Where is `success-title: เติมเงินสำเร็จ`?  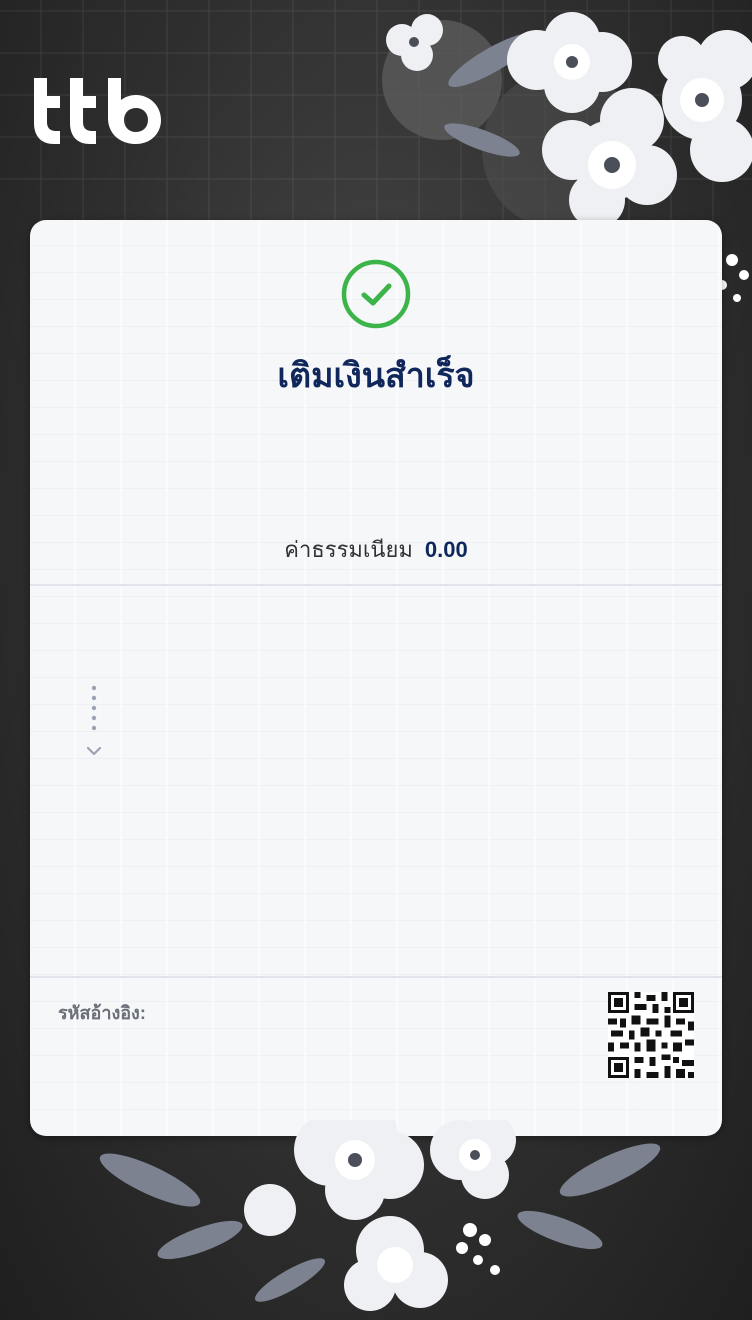
success-title: เติมเงินสำเร็จ is located at coordinates (376, 376).